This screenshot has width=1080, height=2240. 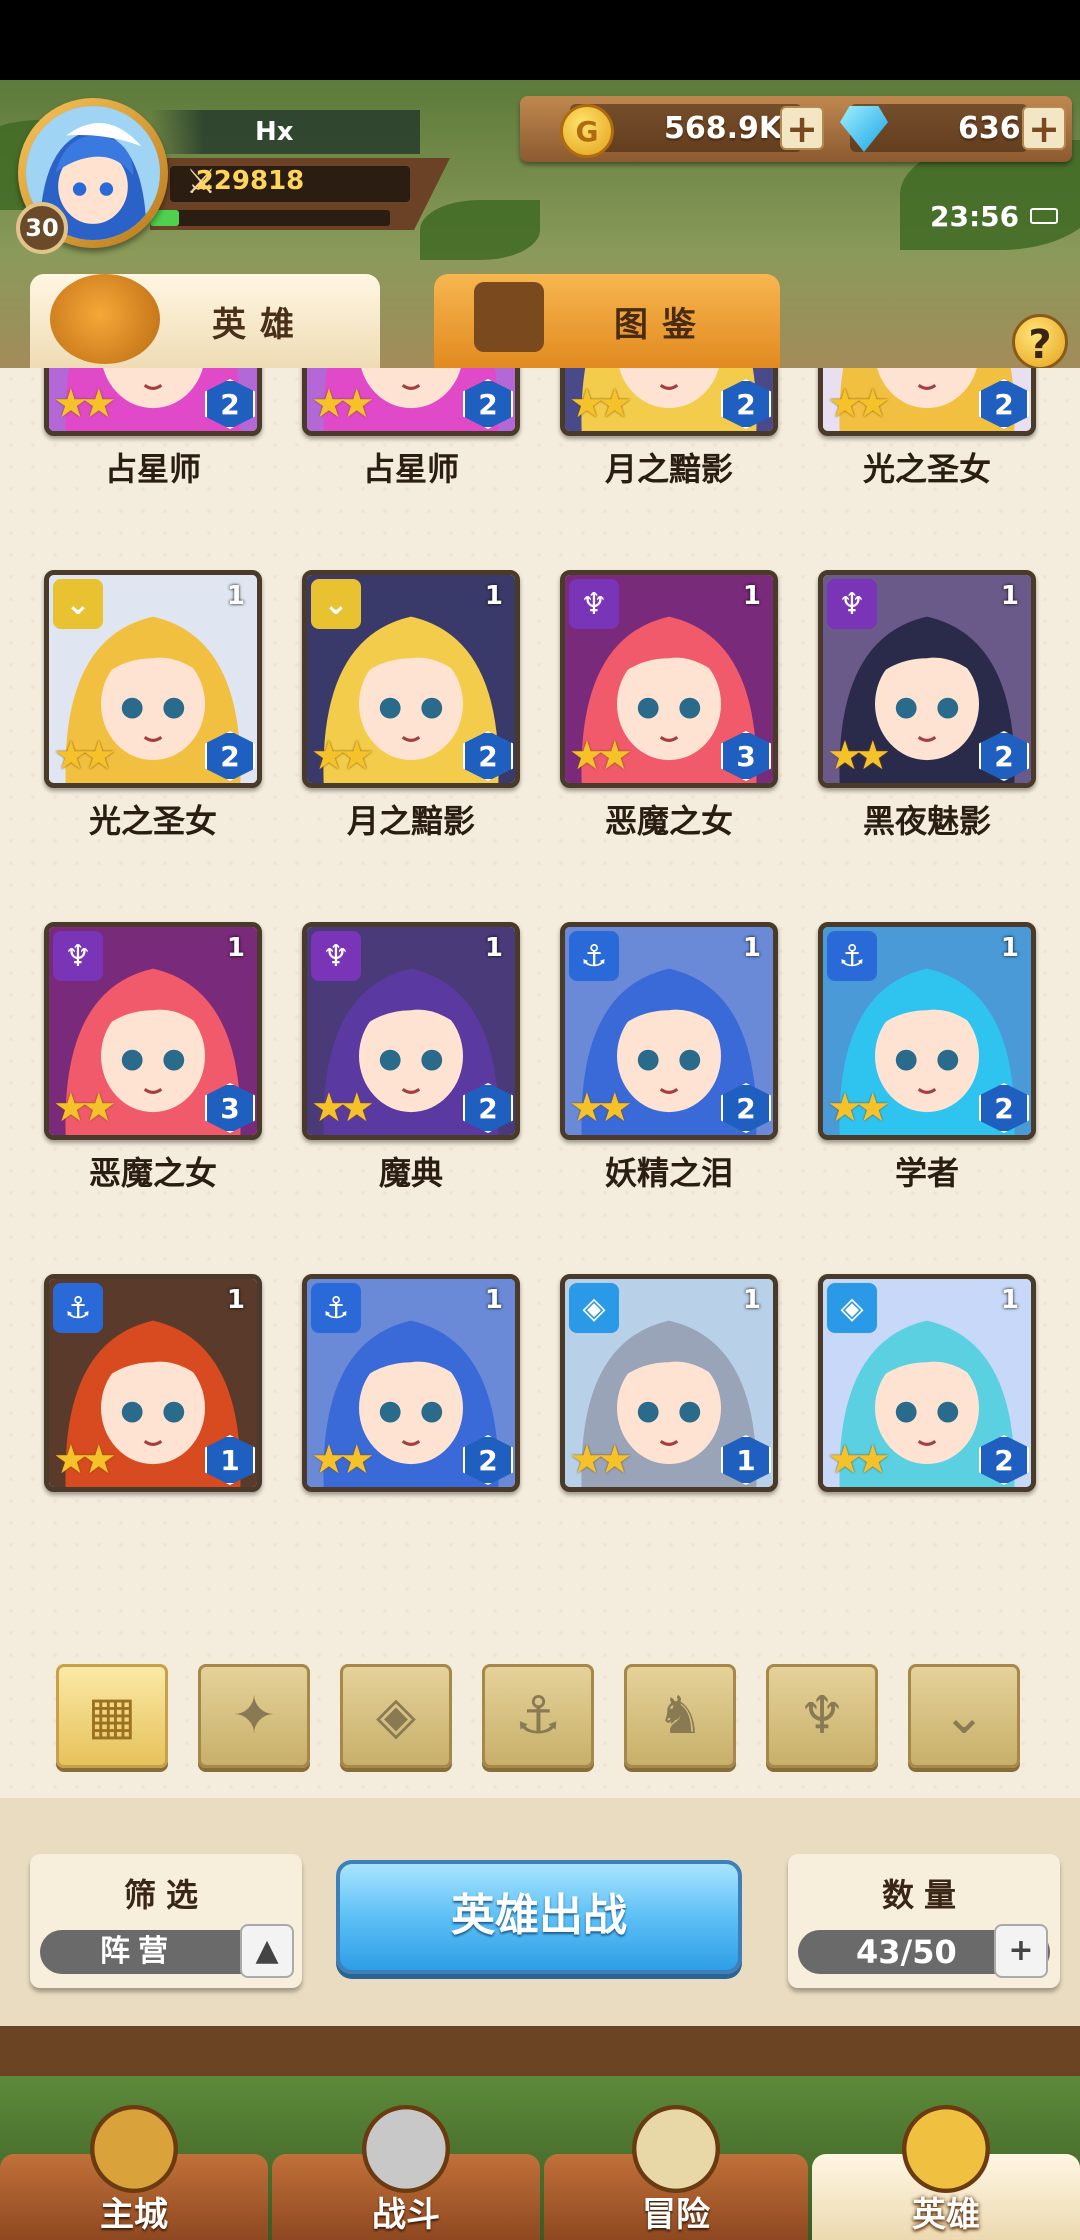 I want to click on hero-card: ⚓ 1 ★★ 1, so click(x=173, y=1409).